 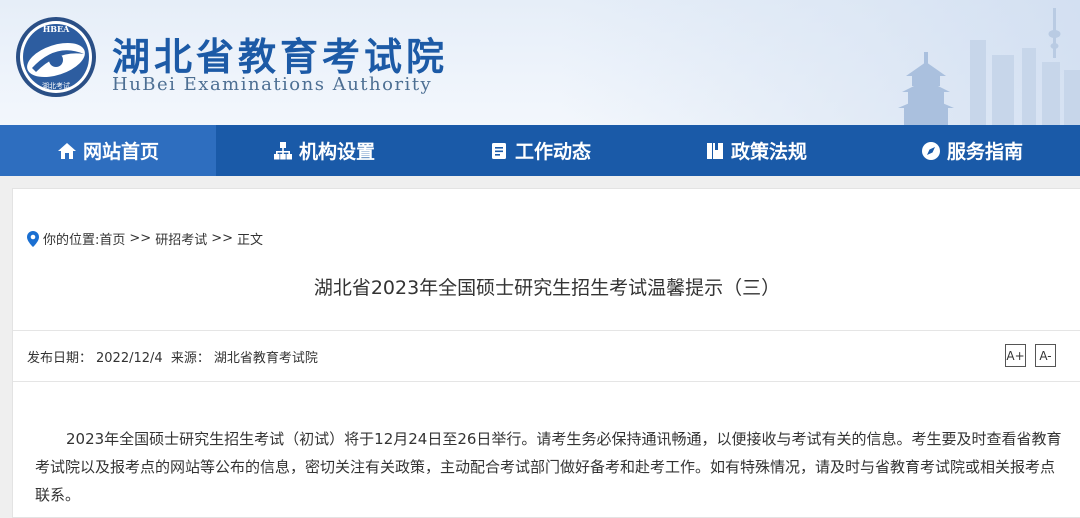 I want to click on source-label: 来源：, so click(x=190, y=358).